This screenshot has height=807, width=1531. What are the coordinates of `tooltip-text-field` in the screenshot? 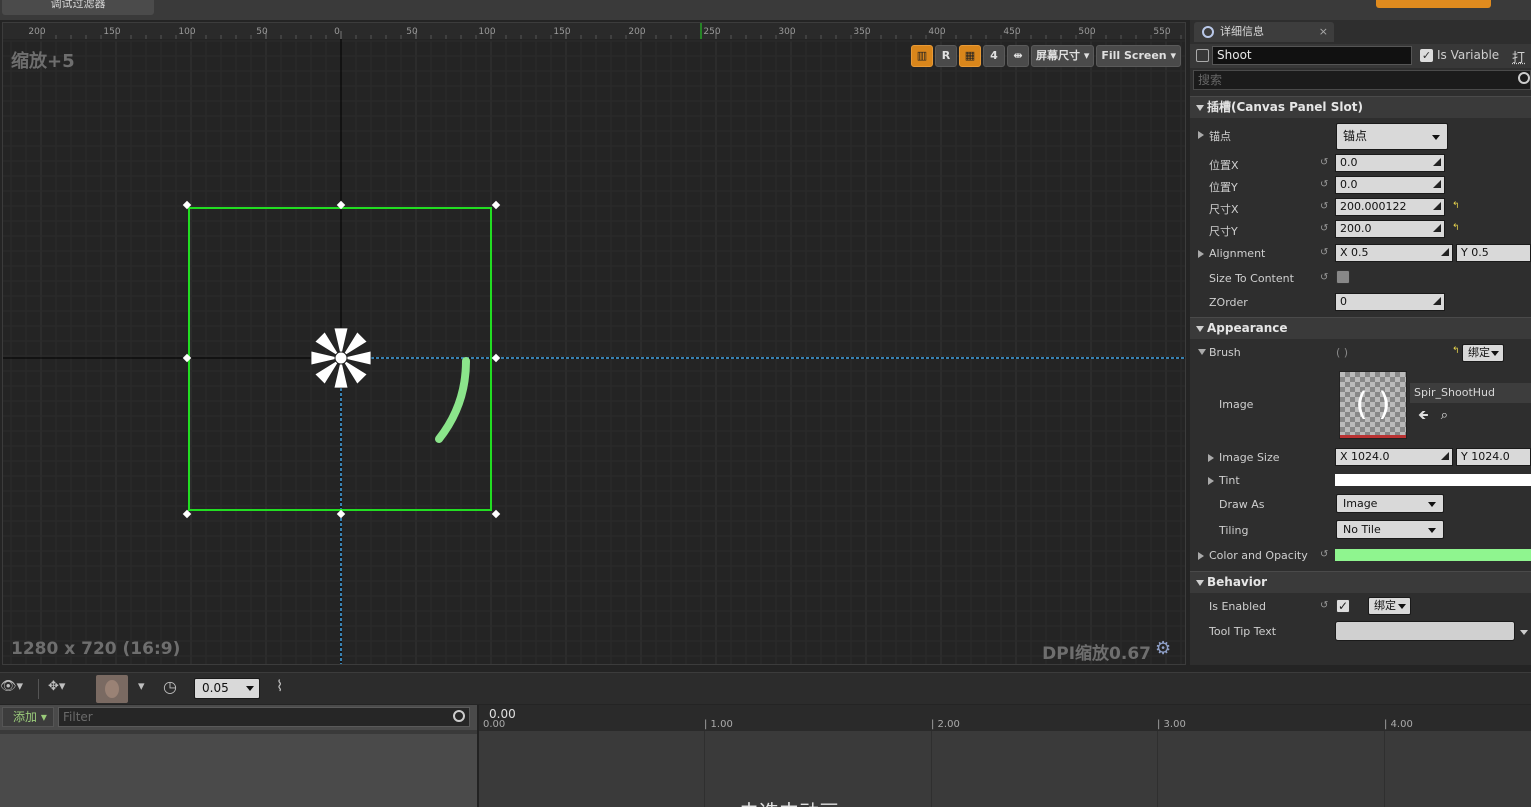 It's located at (1425, 631).